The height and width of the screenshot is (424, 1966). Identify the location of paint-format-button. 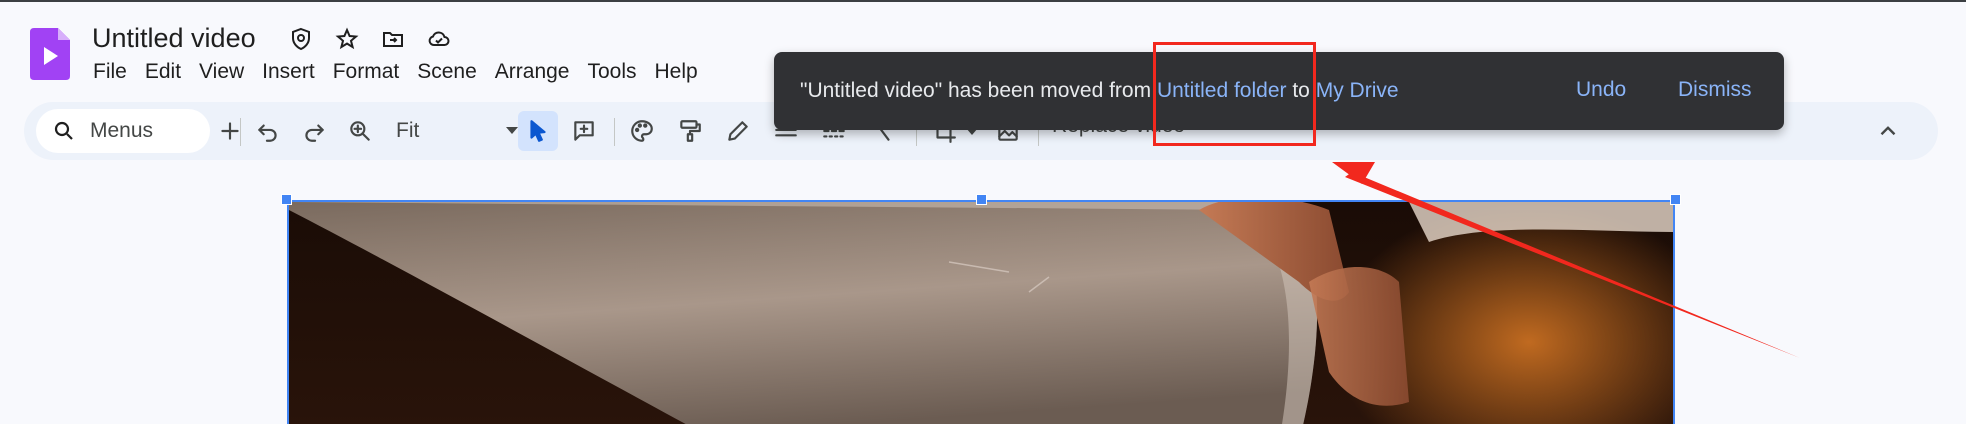
(690, 131).